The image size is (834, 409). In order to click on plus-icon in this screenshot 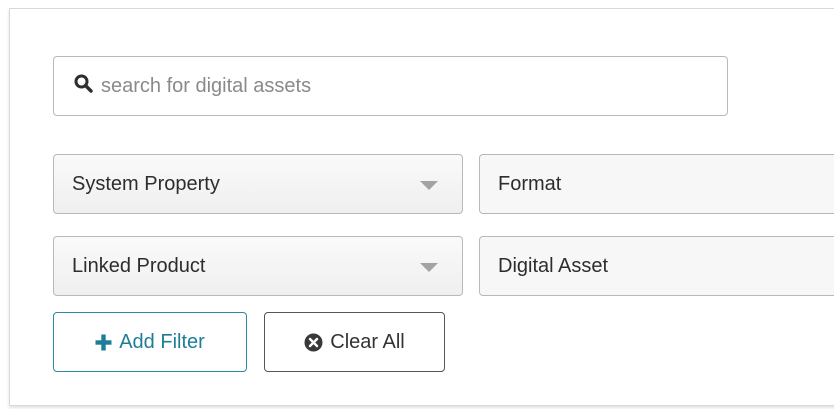, I will do `click(103, 342)`.